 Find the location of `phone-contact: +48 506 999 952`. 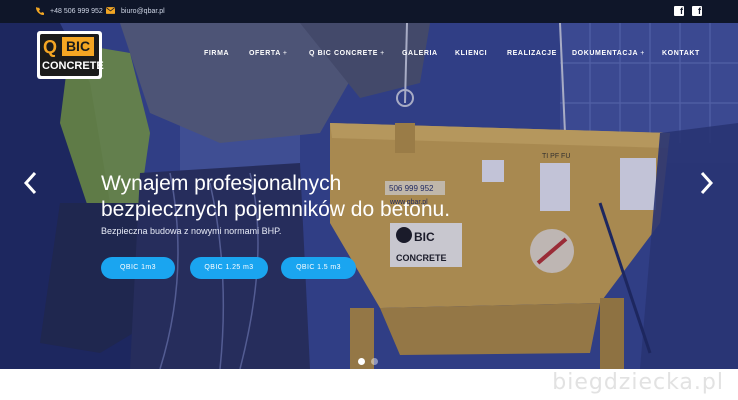

phone-contact: +48 506 999 952 is located at coordinates (69, 11).